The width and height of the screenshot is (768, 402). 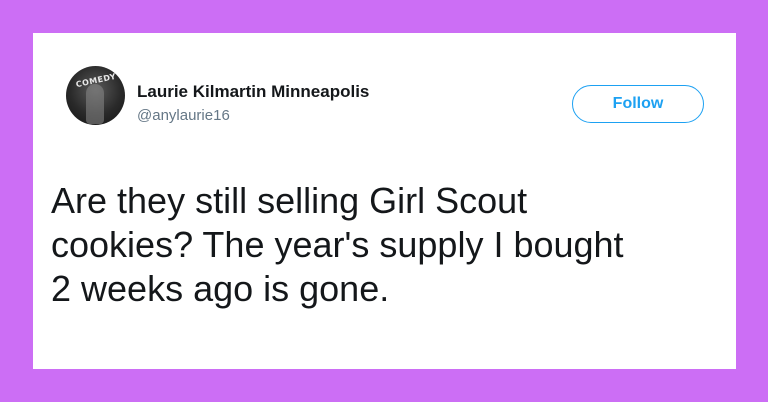 I want to click on author-display-name: Laurie Kilmartin Minneapolis, so click(x=253, y=92).